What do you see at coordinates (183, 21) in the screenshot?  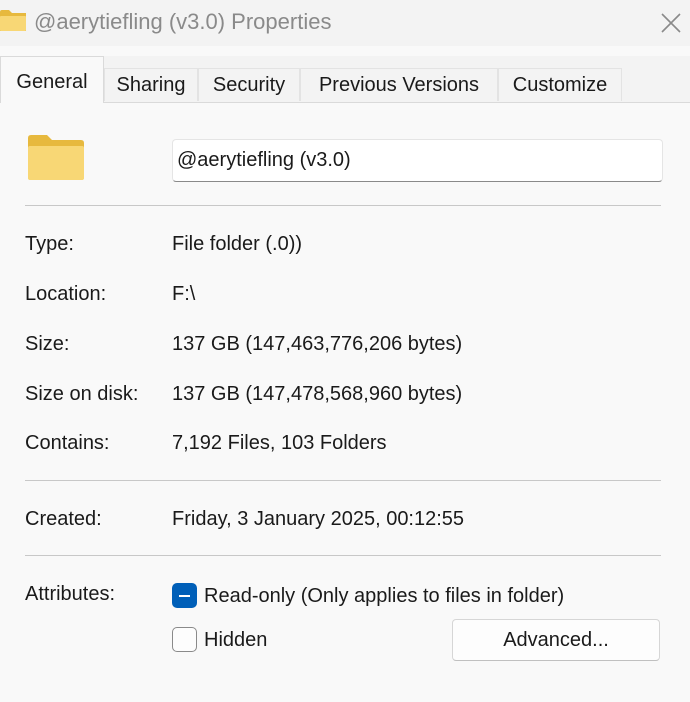 I see `window-title: @aerytiefling (v3.0) Properties` at bounding box center [183, 21].